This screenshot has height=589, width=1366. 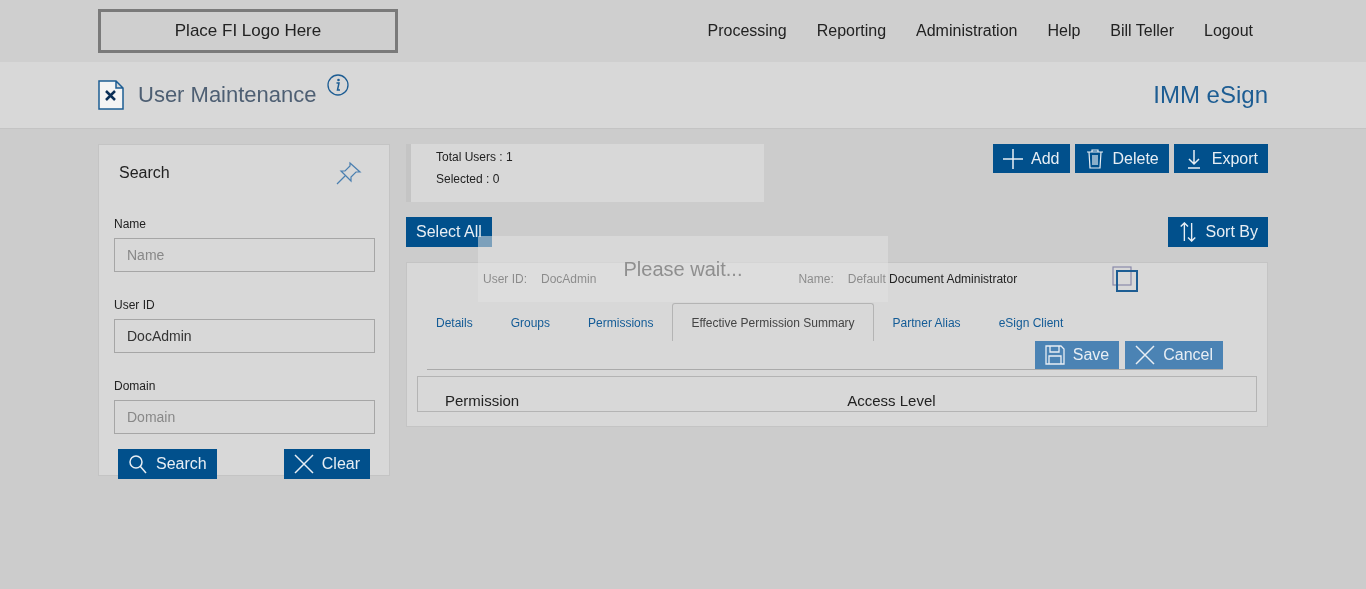 I want to click on nav-link: Administration, so click(x=967, y=31).